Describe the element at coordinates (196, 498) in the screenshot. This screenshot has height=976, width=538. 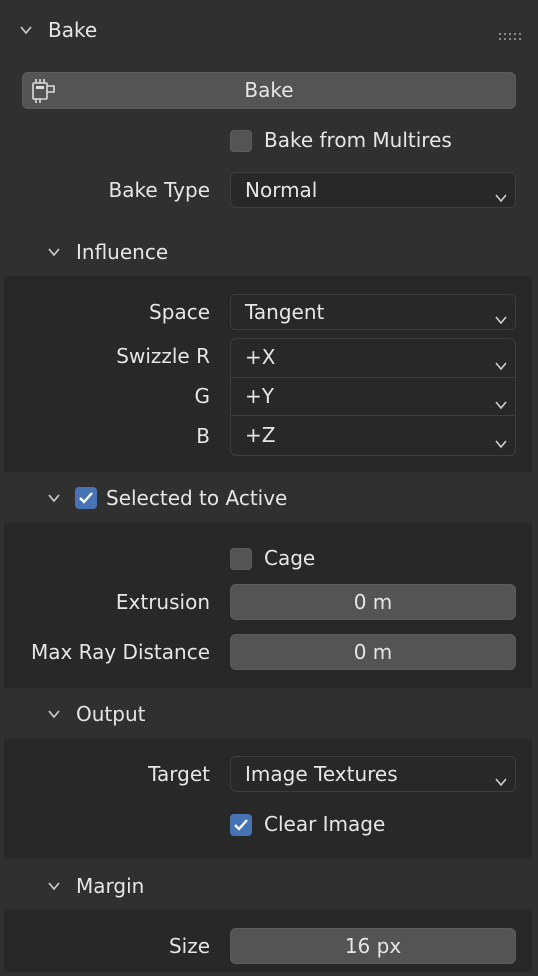
I see `selected-to-active-title: Selected to Active` at that location.